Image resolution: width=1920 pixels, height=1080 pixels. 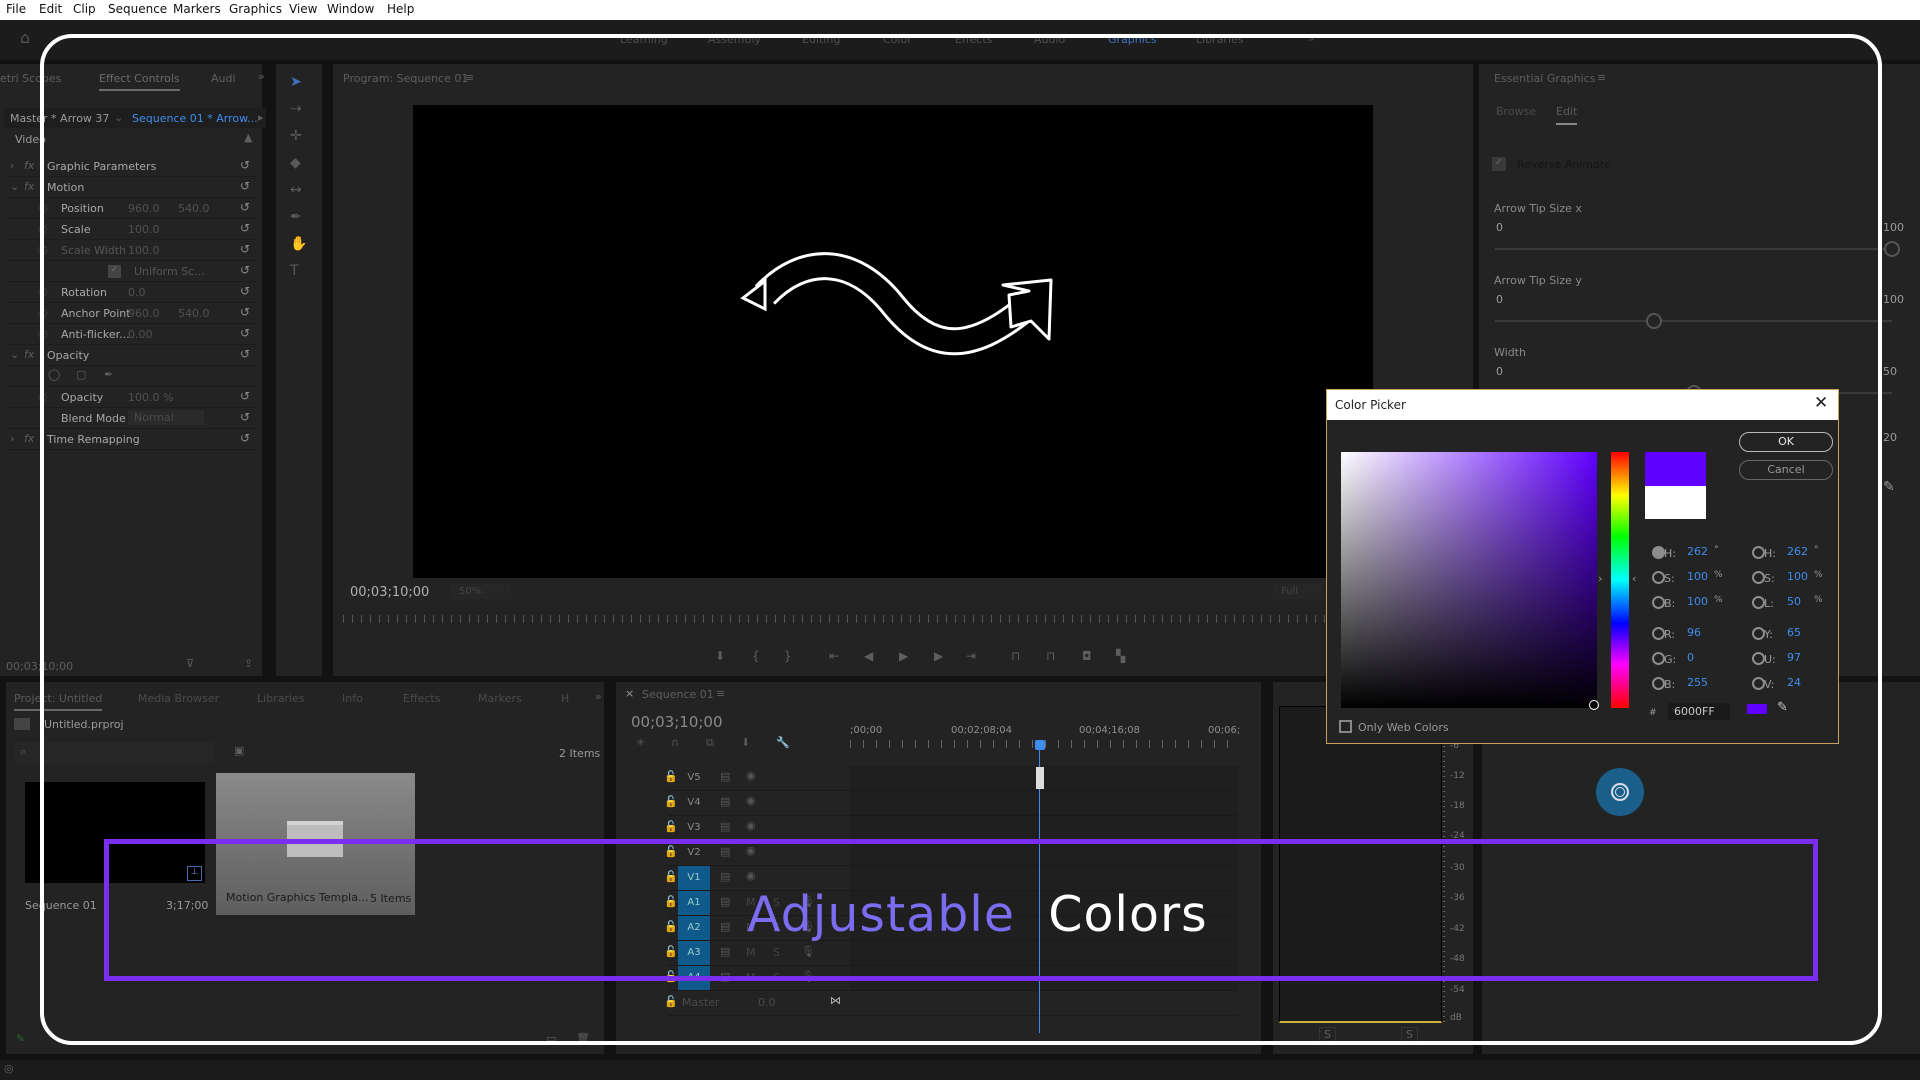 I want to click on track-target: A1, so click(x=694, y=903).